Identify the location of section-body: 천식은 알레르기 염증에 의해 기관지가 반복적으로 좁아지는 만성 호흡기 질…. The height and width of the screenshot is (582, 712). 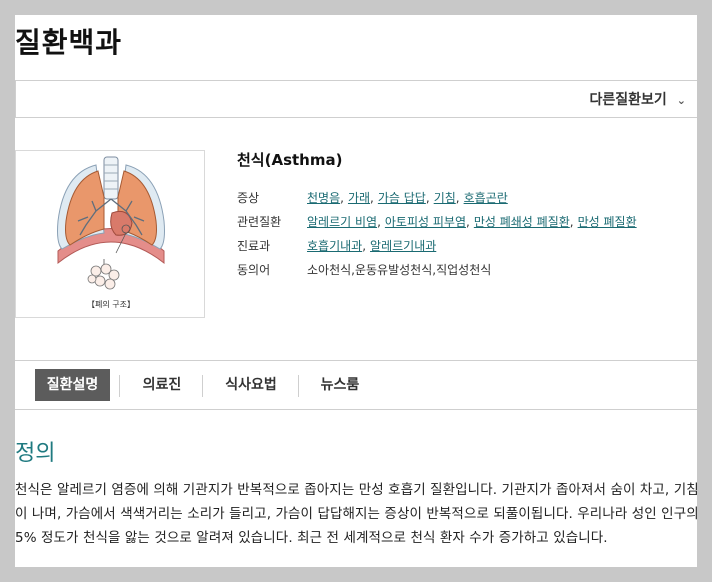
(356, 514).